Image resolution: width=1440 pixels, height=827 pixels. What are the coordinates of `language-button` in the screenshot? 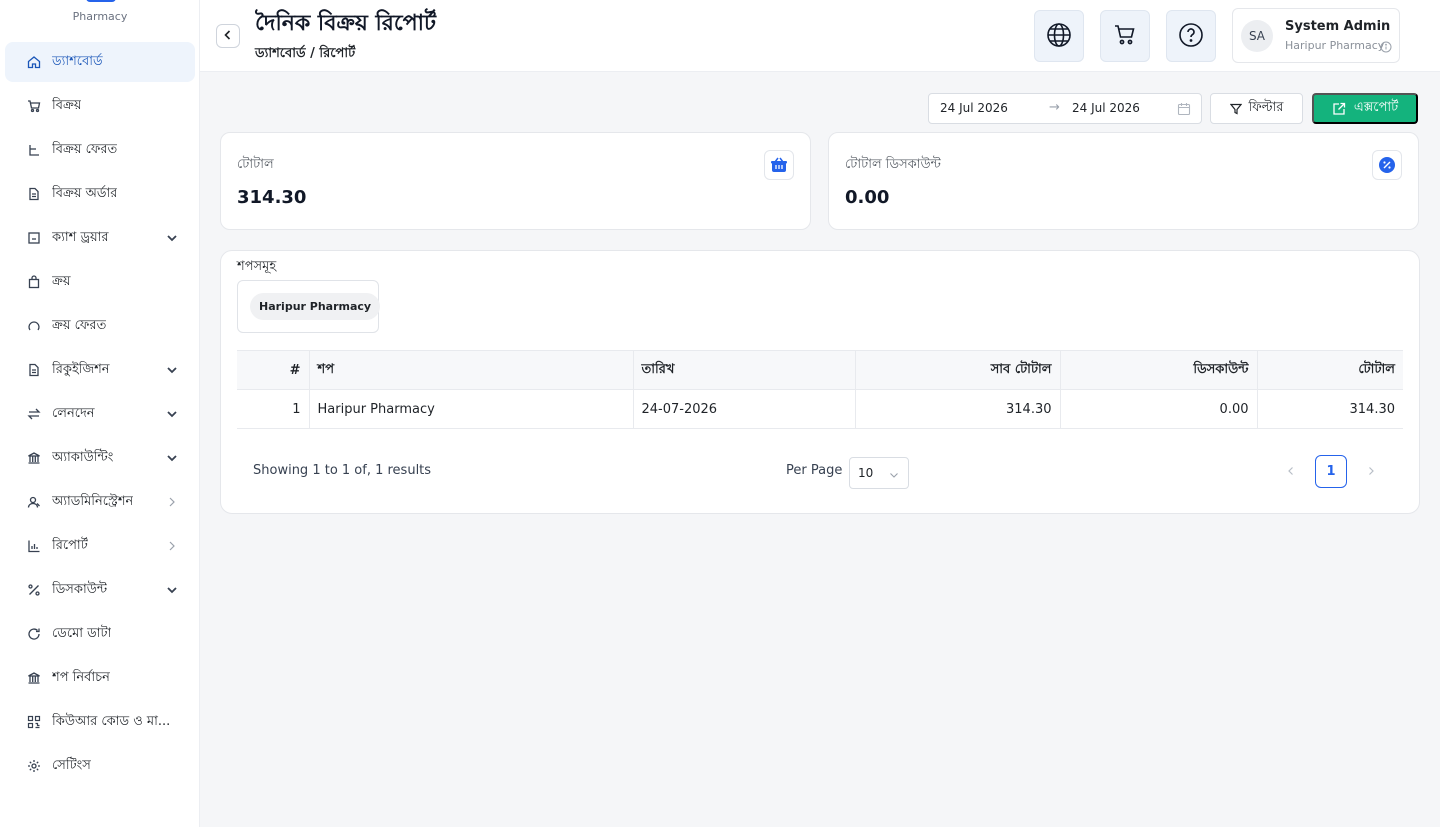 It's located at (1059, 36).